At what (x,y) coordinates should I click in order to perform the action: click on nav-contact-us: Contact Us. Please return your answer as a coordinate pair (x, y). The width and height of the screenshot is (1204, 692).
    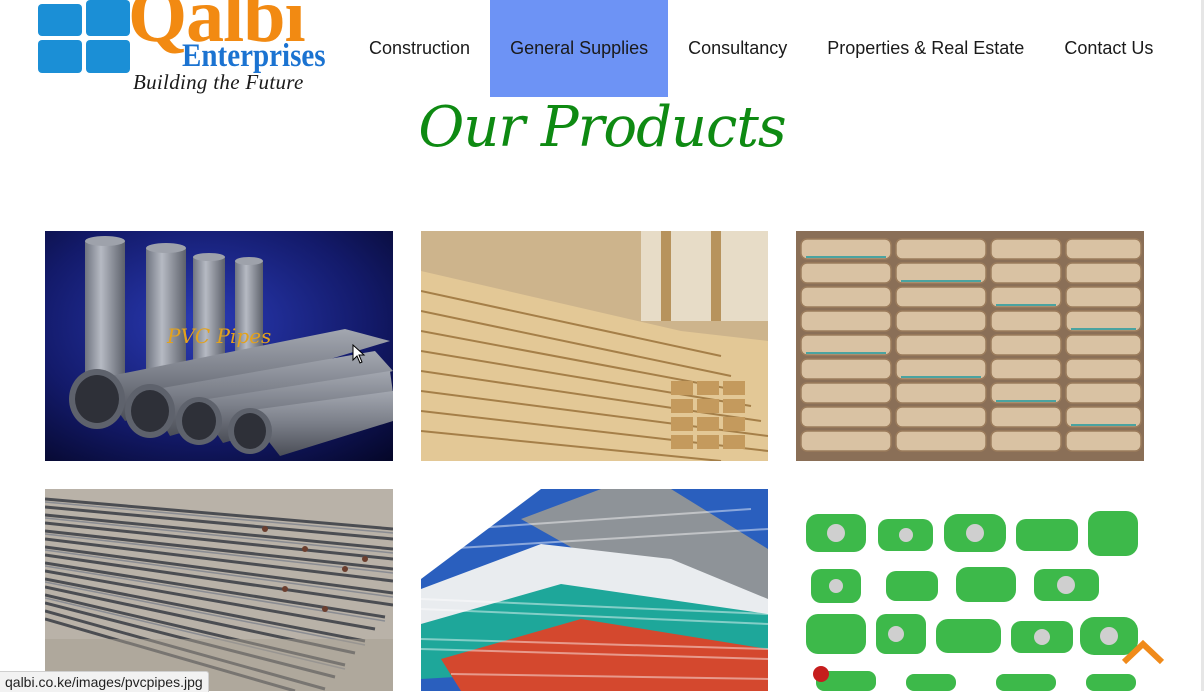
    Looking at the image, I should click on (1108, 48).